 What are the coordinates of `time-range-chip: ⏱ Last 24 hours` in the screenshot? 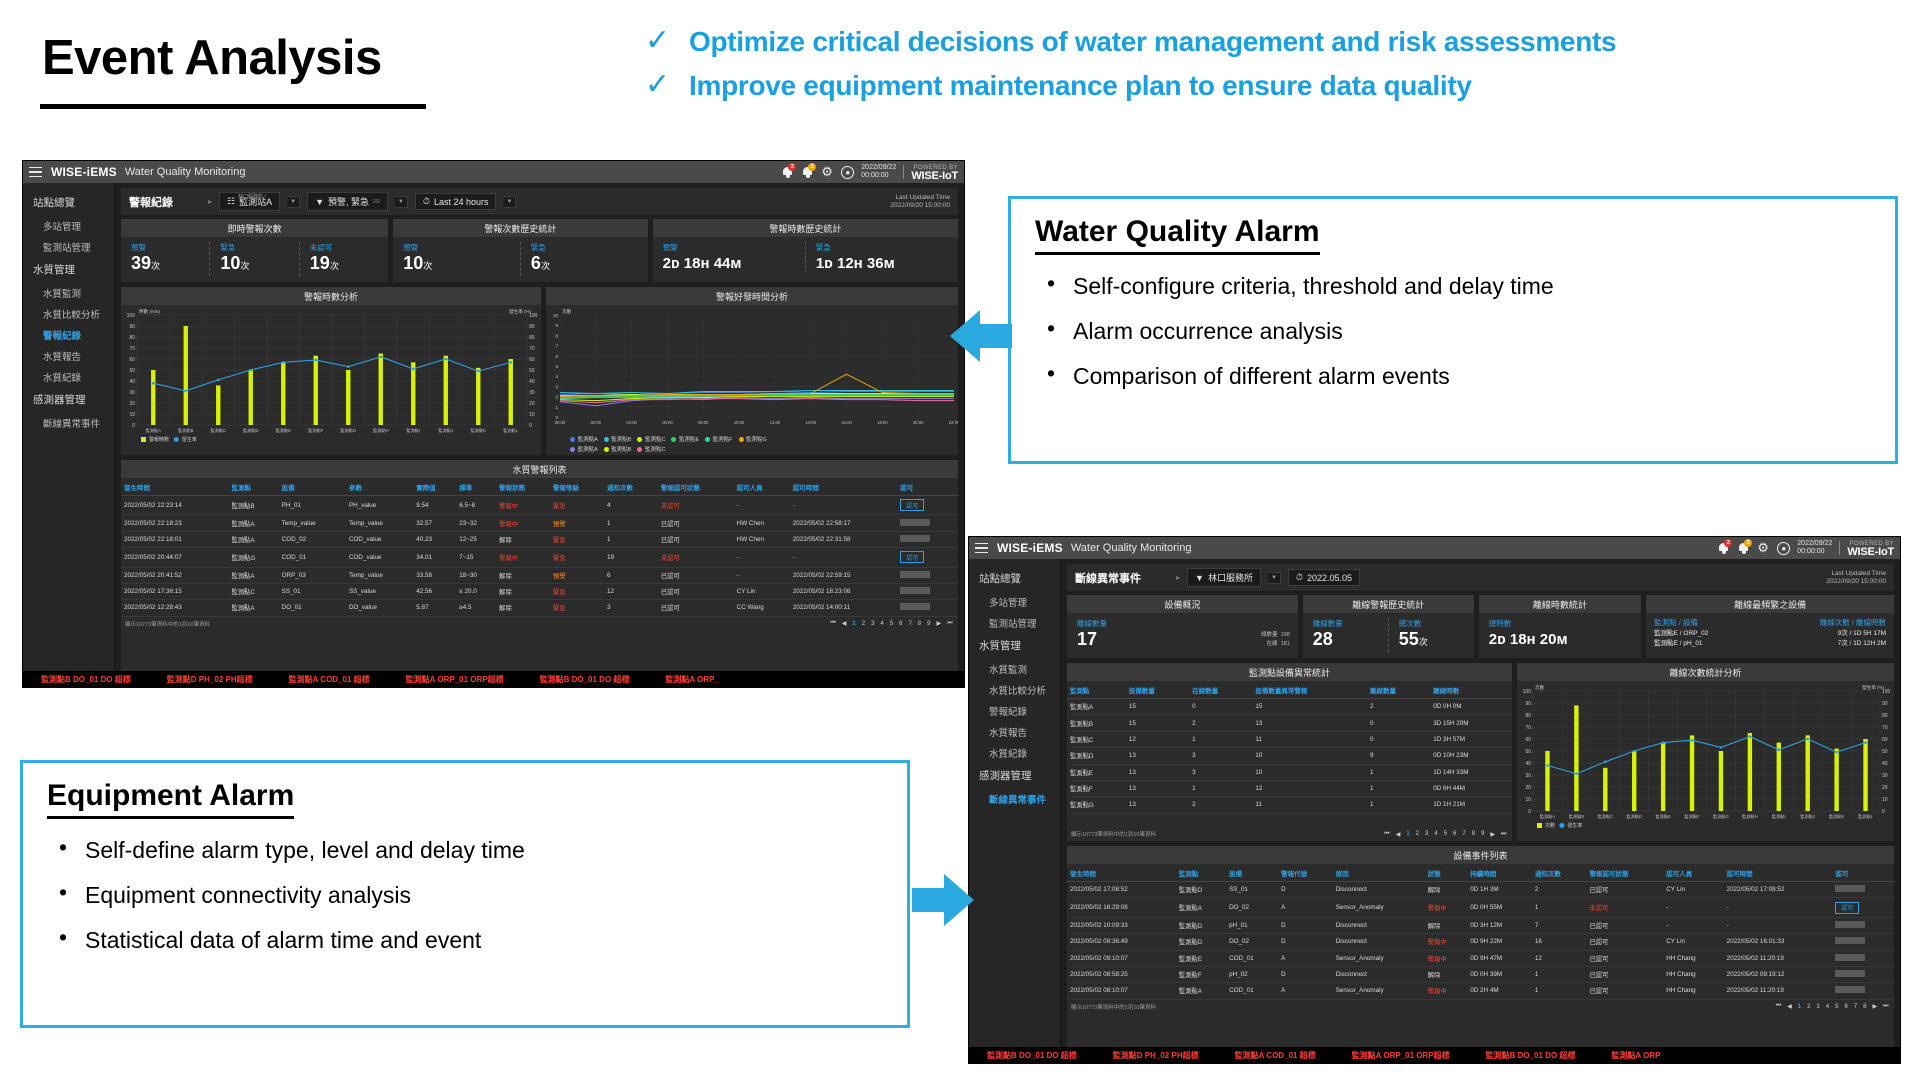 It's located at (455, 201).